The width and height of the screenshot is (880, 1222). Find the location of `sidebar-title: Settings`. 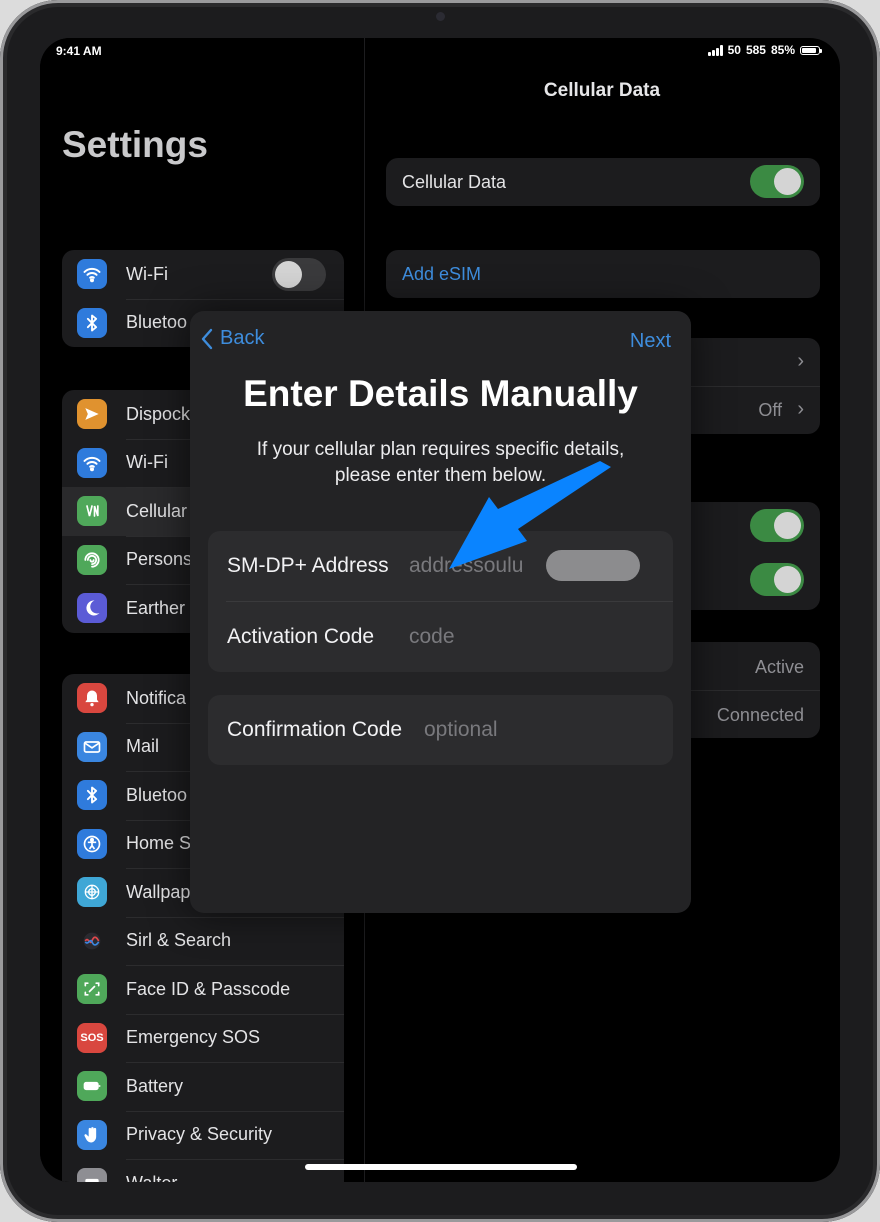

sidebar-title: Settings is located at coordinates (135, 144).